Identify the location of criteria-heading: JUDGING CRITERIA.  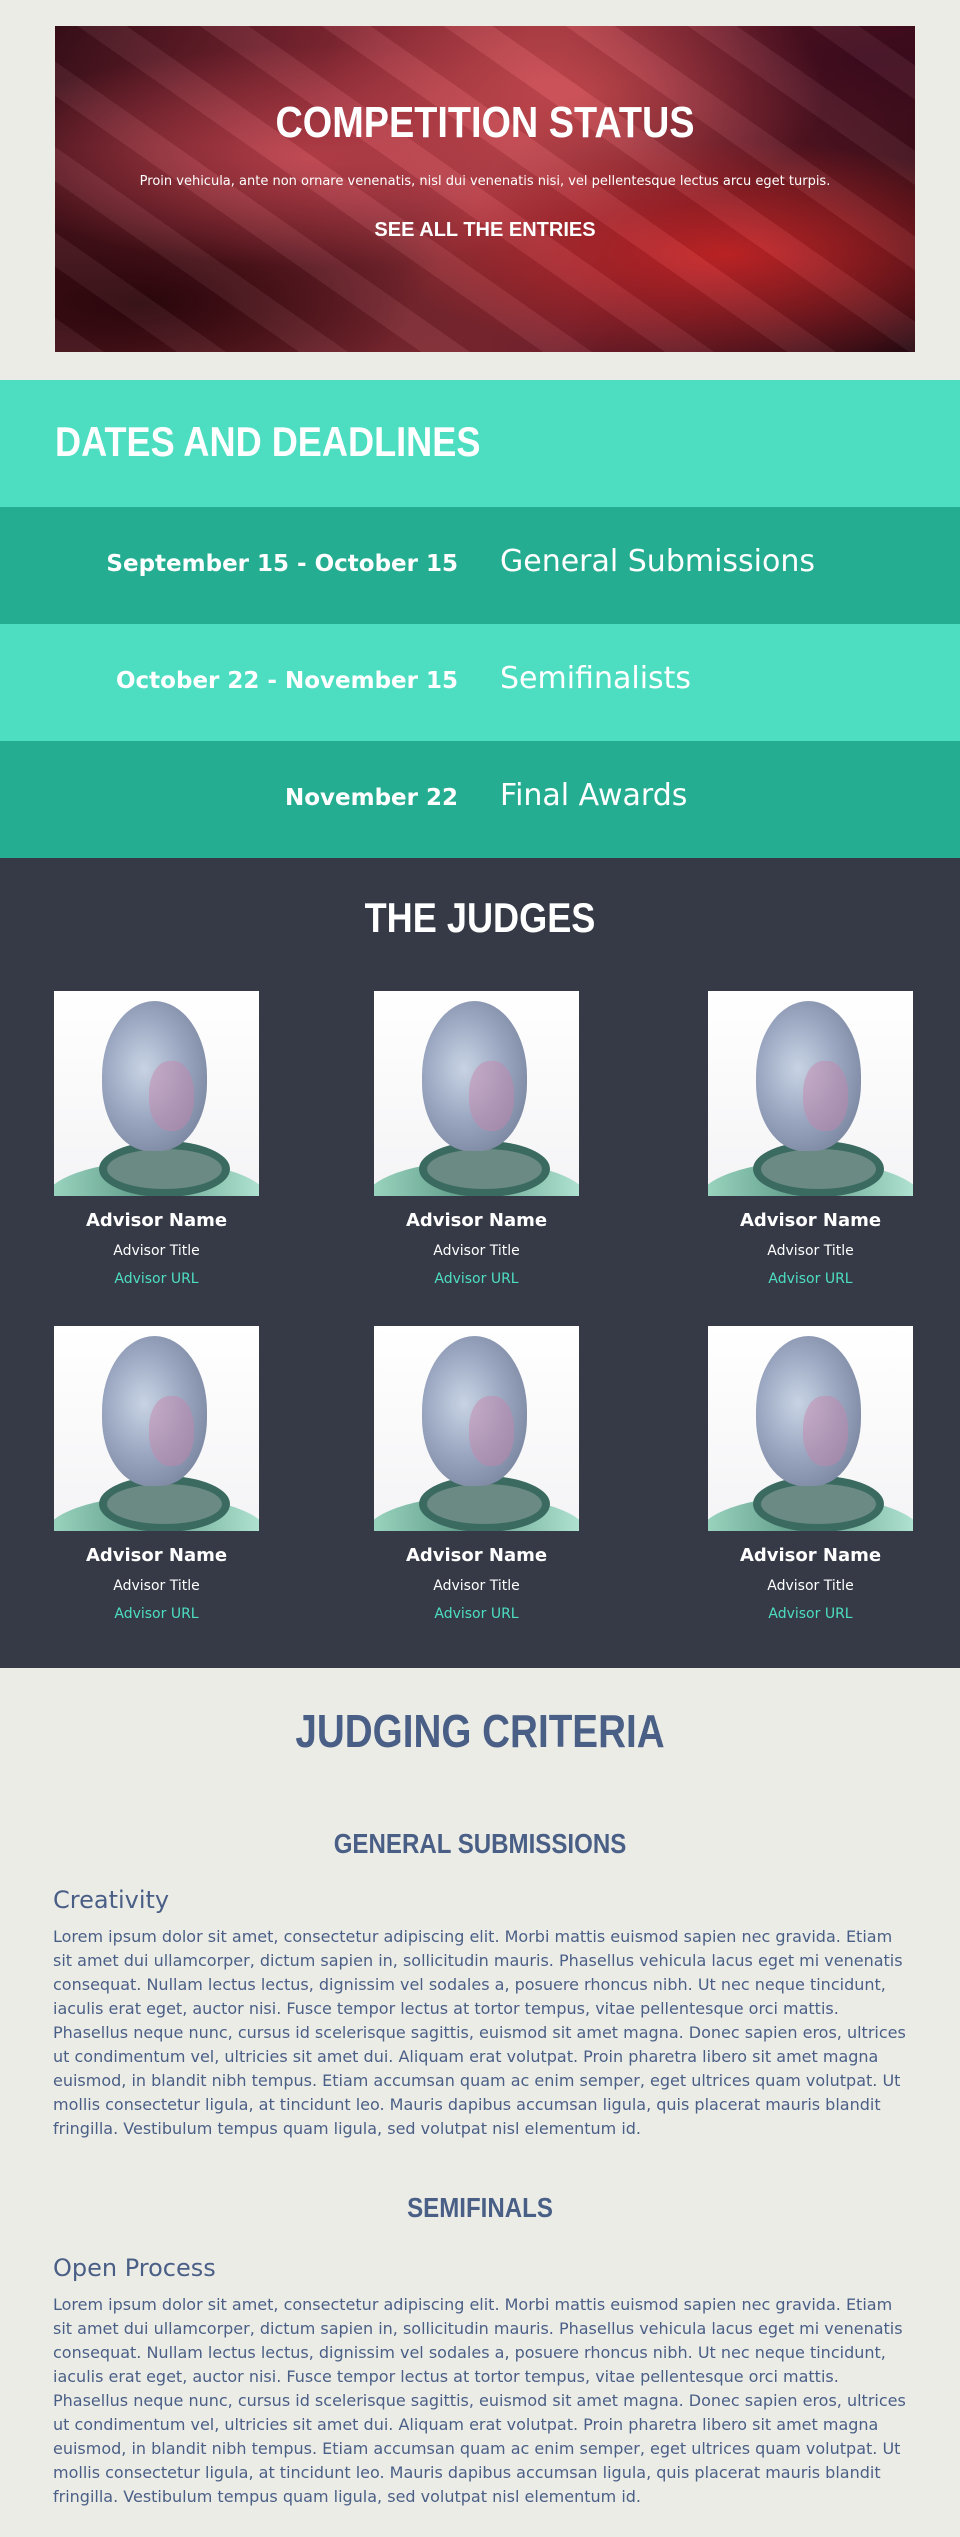
(480, 1731).